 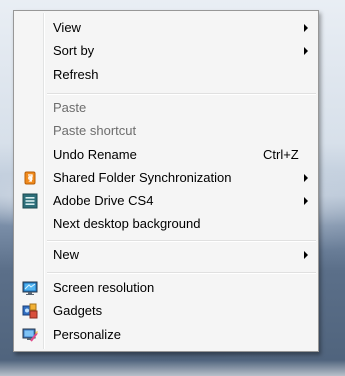 I want to click on menu-item-label: Next desktop background, so click(x=127, y=223).